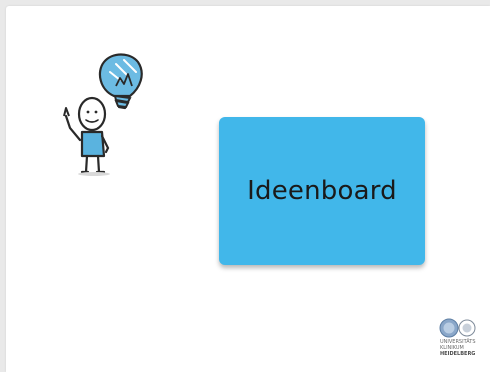 The width and height of the screenshot is (490, 372). What do you see at coordinates (457, 328) in the screenshot?
I see `university-seal-icon` at bounding box center [457, 328].